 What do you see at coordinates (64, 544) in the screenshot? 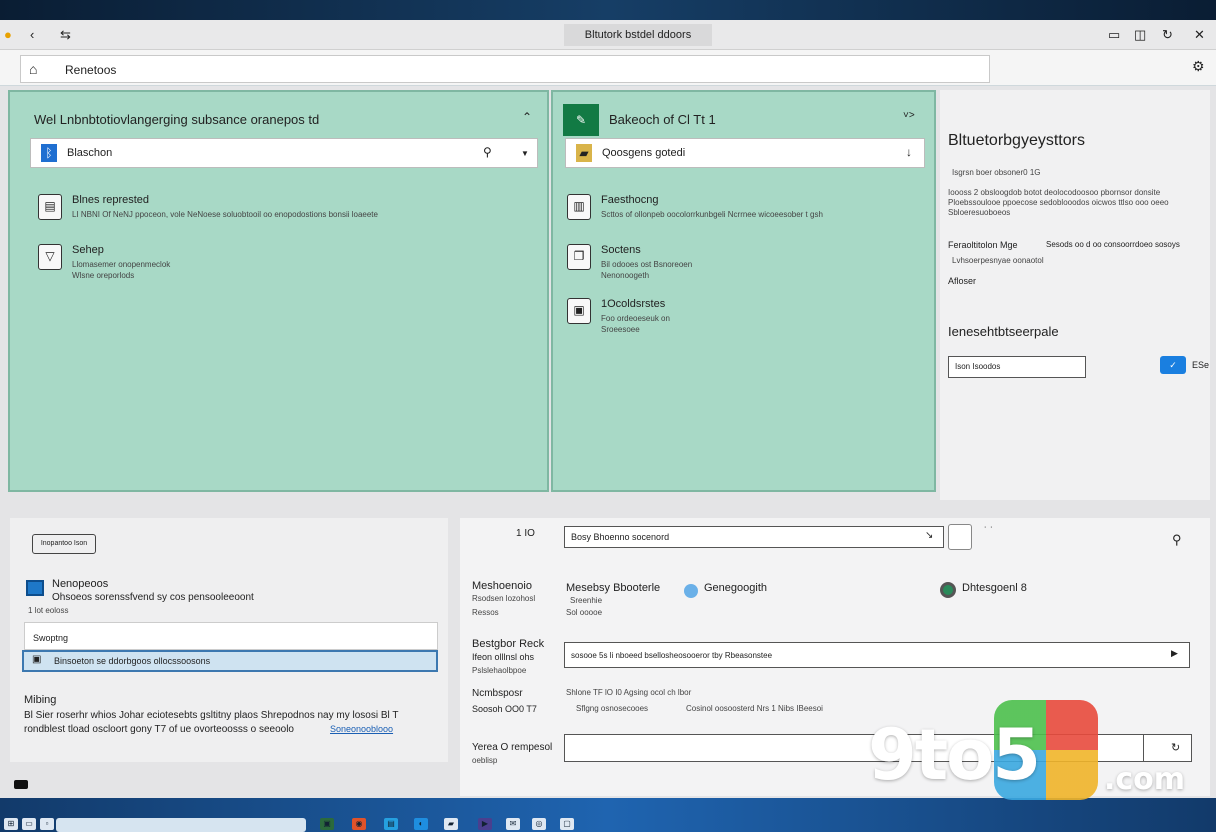
I see `tag-chip: Inopantoo Ison` at bounding box center [64, 544].